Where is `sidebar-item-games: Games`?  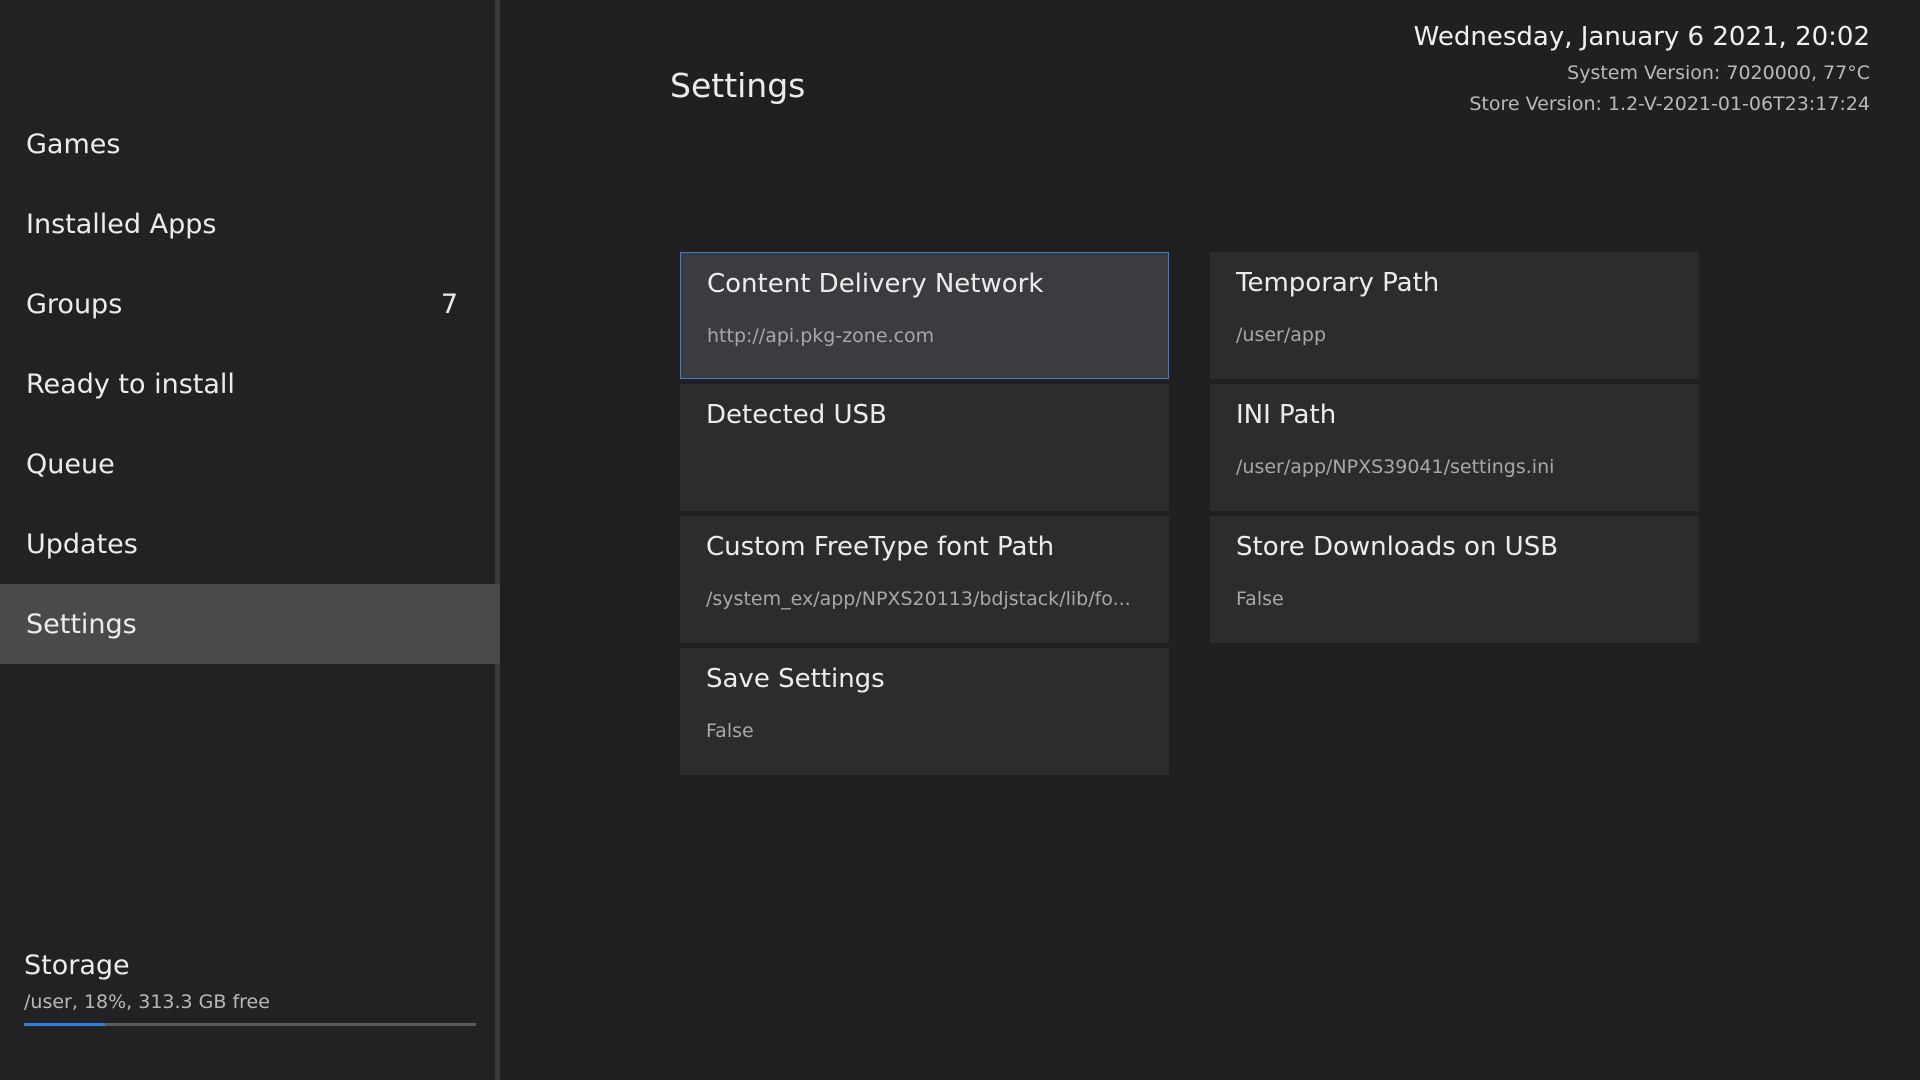
sidebar-item-games: Games is located at coordinates (250, 144).